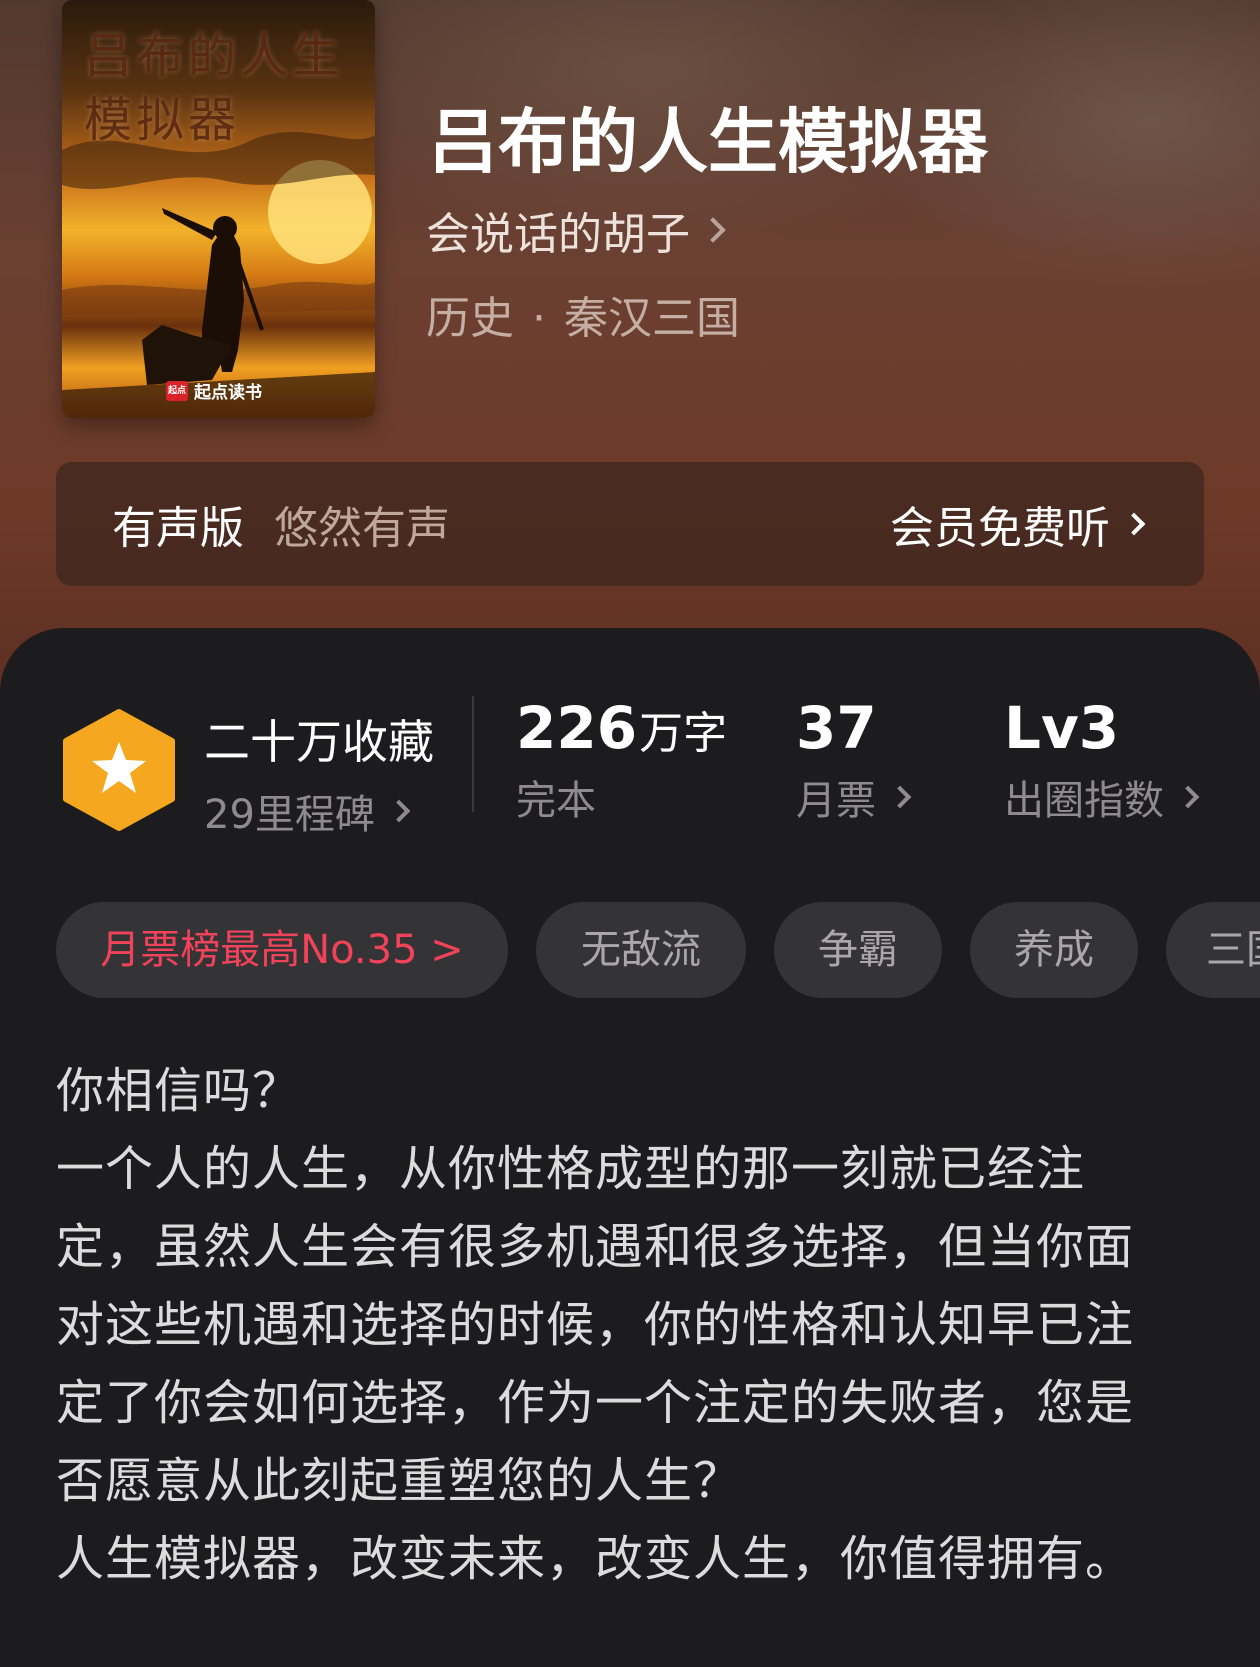 The width and height of the screenshot is (1260, 1667). What do you see at coordinates (470, 318) in the screenshot?
I see `category-label: 历史` at bounding box center [470, 318].